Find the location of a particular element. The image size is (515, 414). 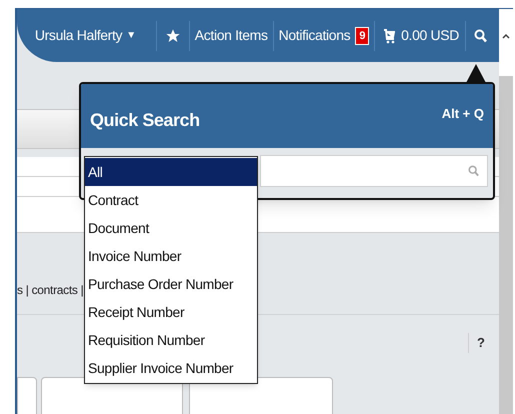

notifications-link: Notifications is located at coordinates (315, 35).